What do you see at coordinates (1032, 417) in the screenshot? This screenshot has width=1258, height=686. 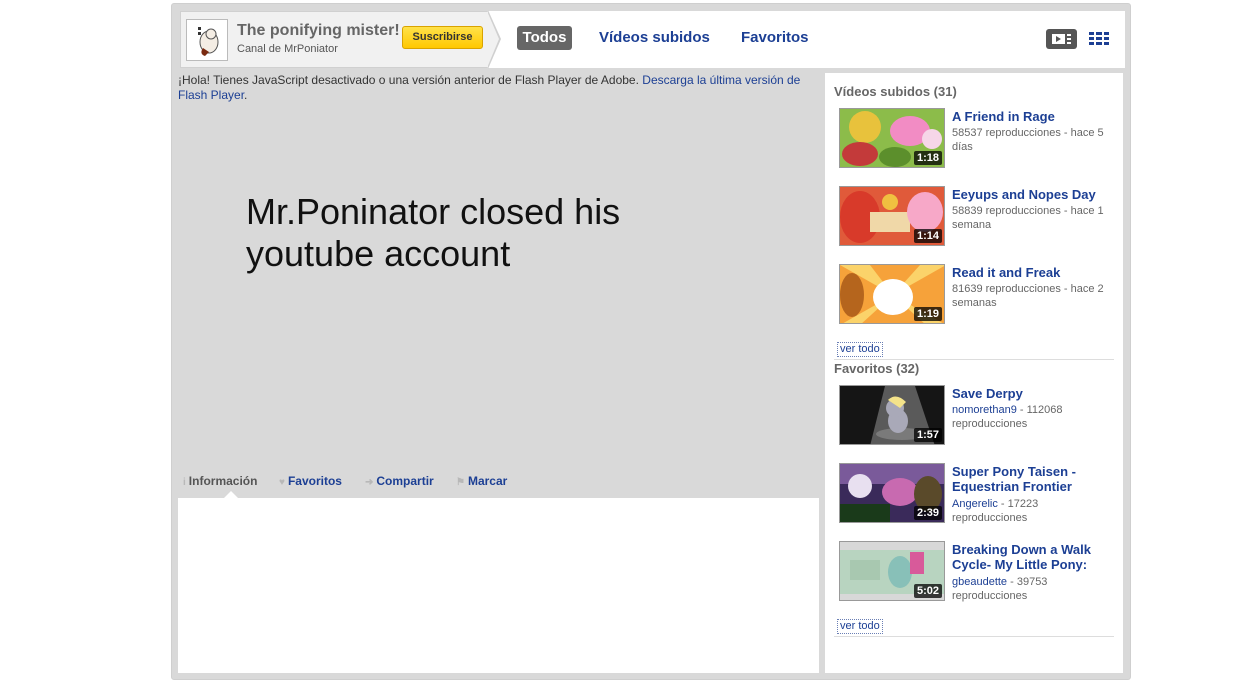 I see `video-meta: nomorethan9 - 112068 reproducciones` at bounding box center [1032, 417].